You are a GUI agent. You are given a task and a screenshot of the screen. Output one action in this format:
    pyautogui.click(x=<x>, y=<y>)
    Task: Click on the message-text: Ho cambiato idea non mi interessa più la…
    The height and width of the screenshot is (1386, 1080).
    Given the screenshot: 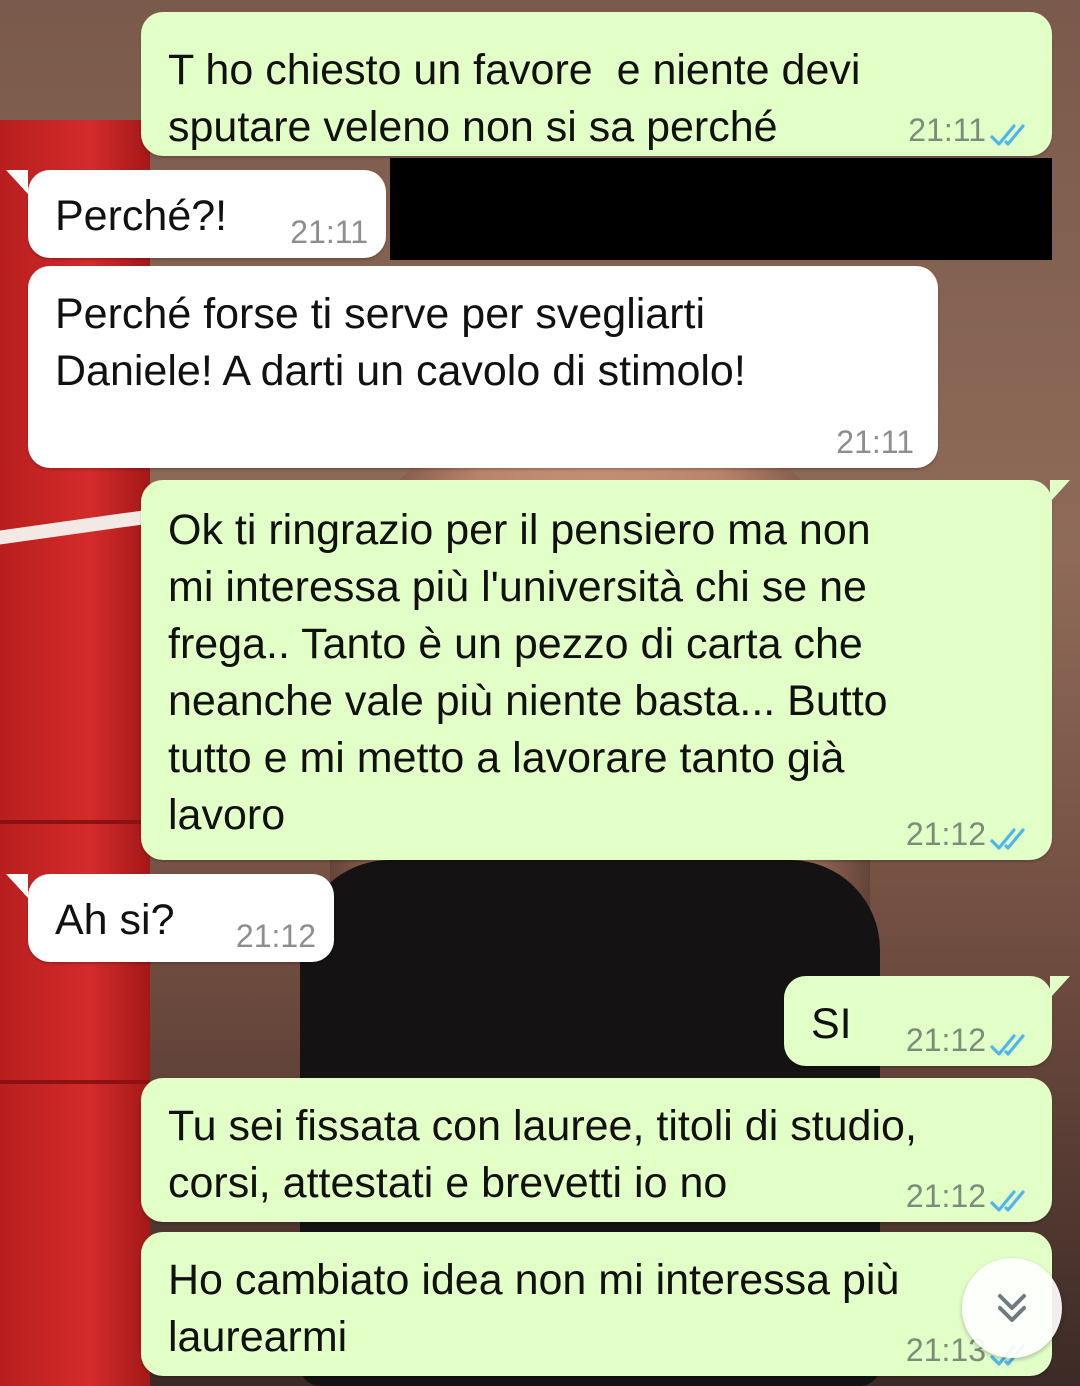 What is the action you would take?
    pyautogui.click(x=534, y=1308)
    